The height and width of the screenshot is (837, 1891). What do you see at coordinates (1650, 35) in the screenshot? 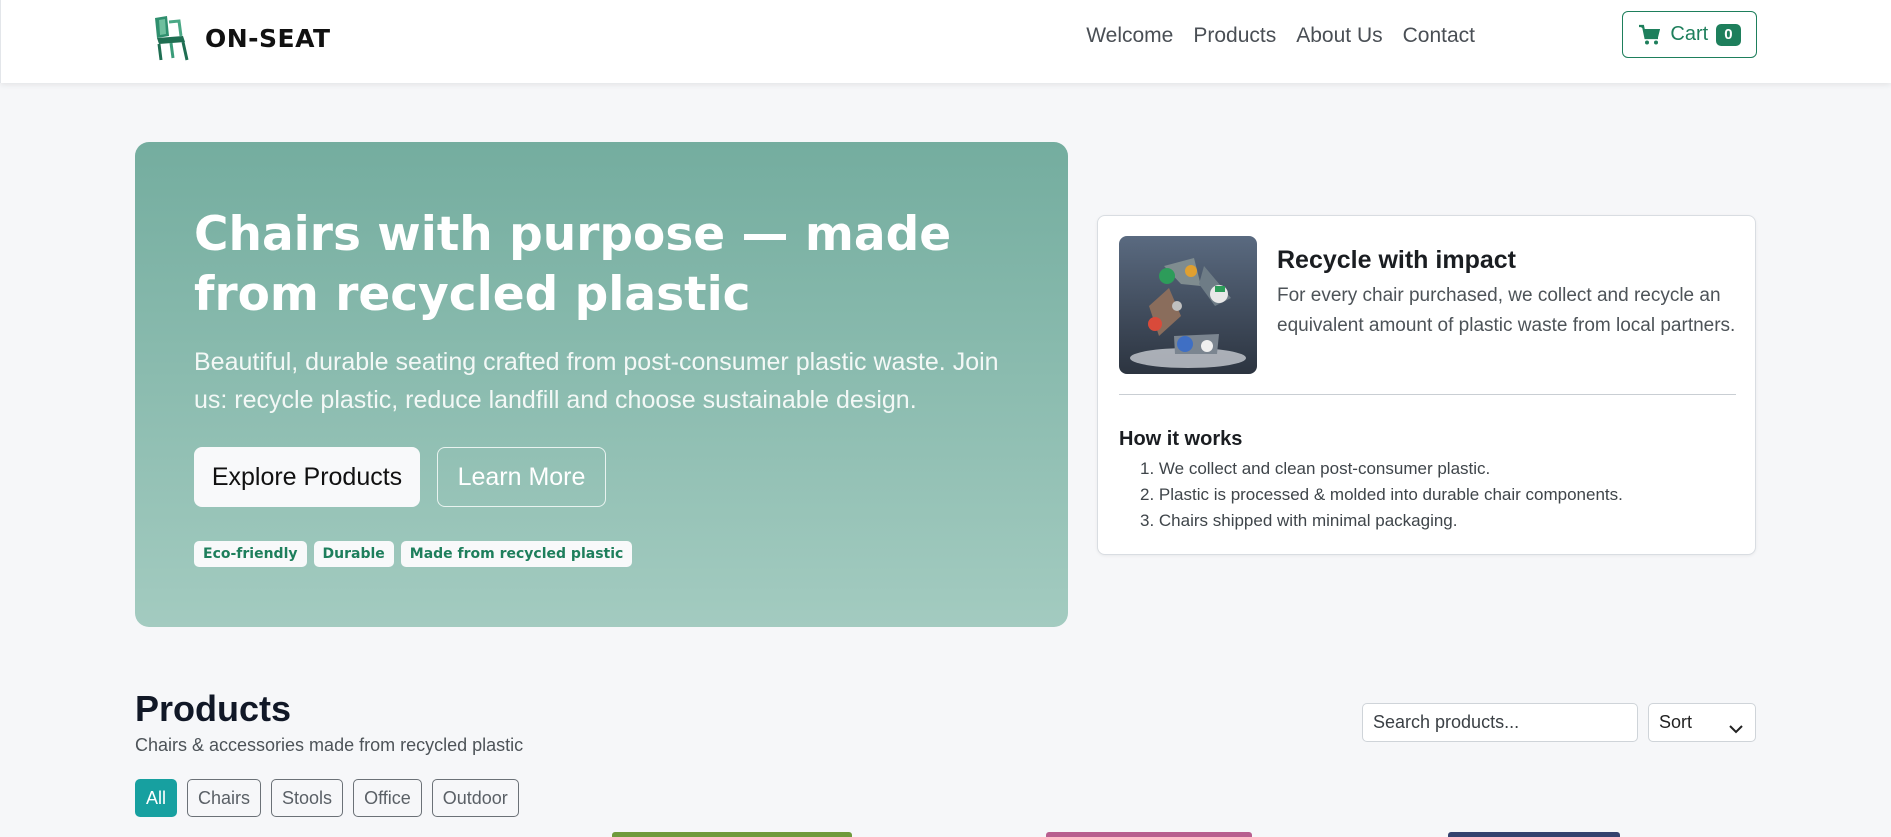
I see `shopping-cart-icon` at bounding box center [1650, 35].